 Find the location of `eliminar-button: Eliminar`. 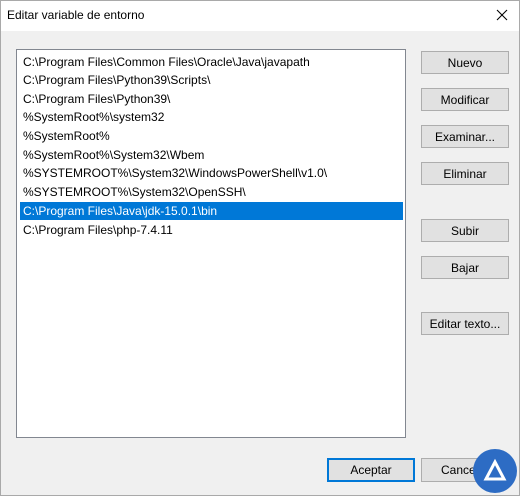

eliminar-button: Eliminar is located at coordinates (465, 173).